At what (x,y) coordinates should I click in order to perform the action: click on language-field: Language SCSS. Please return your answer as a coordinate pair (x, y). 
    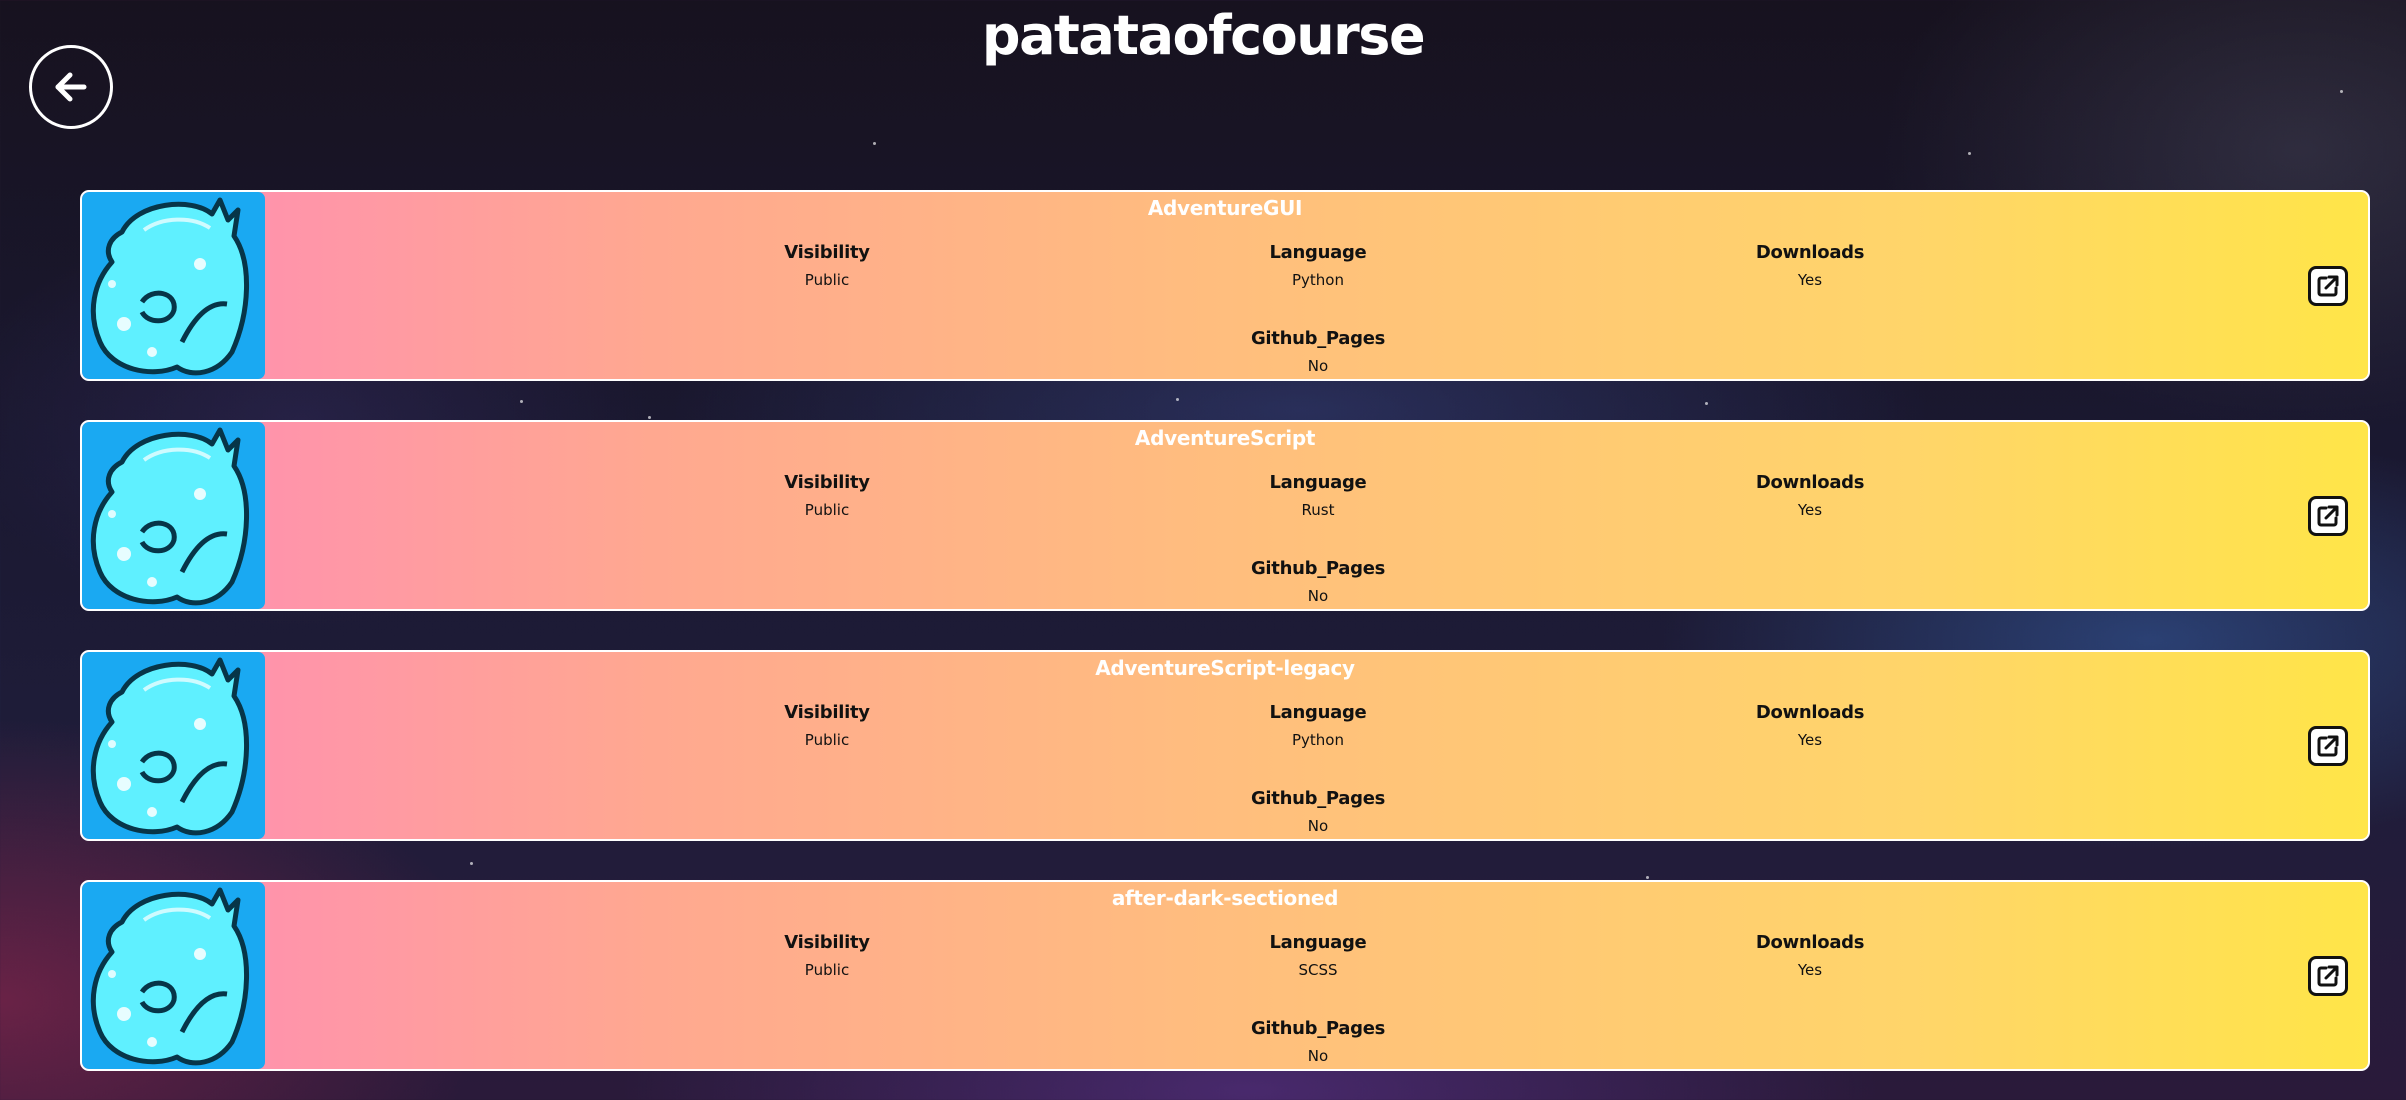
    Looking at the image, I should click on (1318, 956).